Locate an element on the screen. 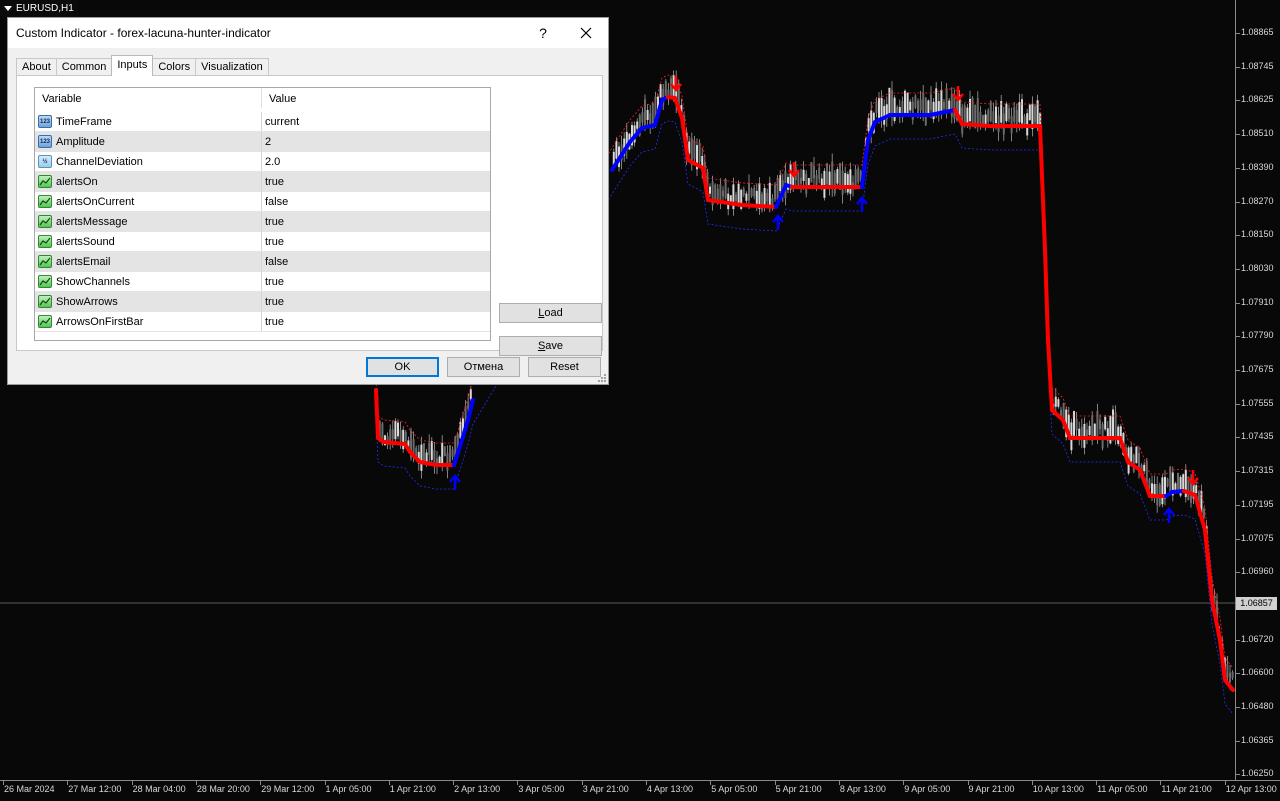 The height and width of the screenshot is (801, 1280). cell-value: current is located at coordinates (376, 121).